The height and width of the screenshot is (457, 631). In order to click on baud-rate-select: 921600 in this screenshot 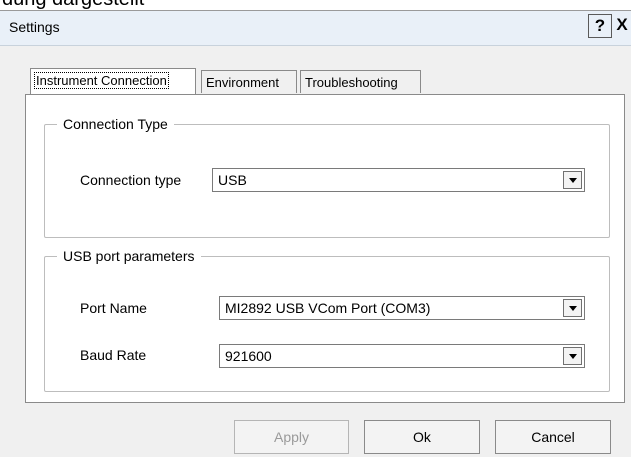, I will do `click(402, 356)`.